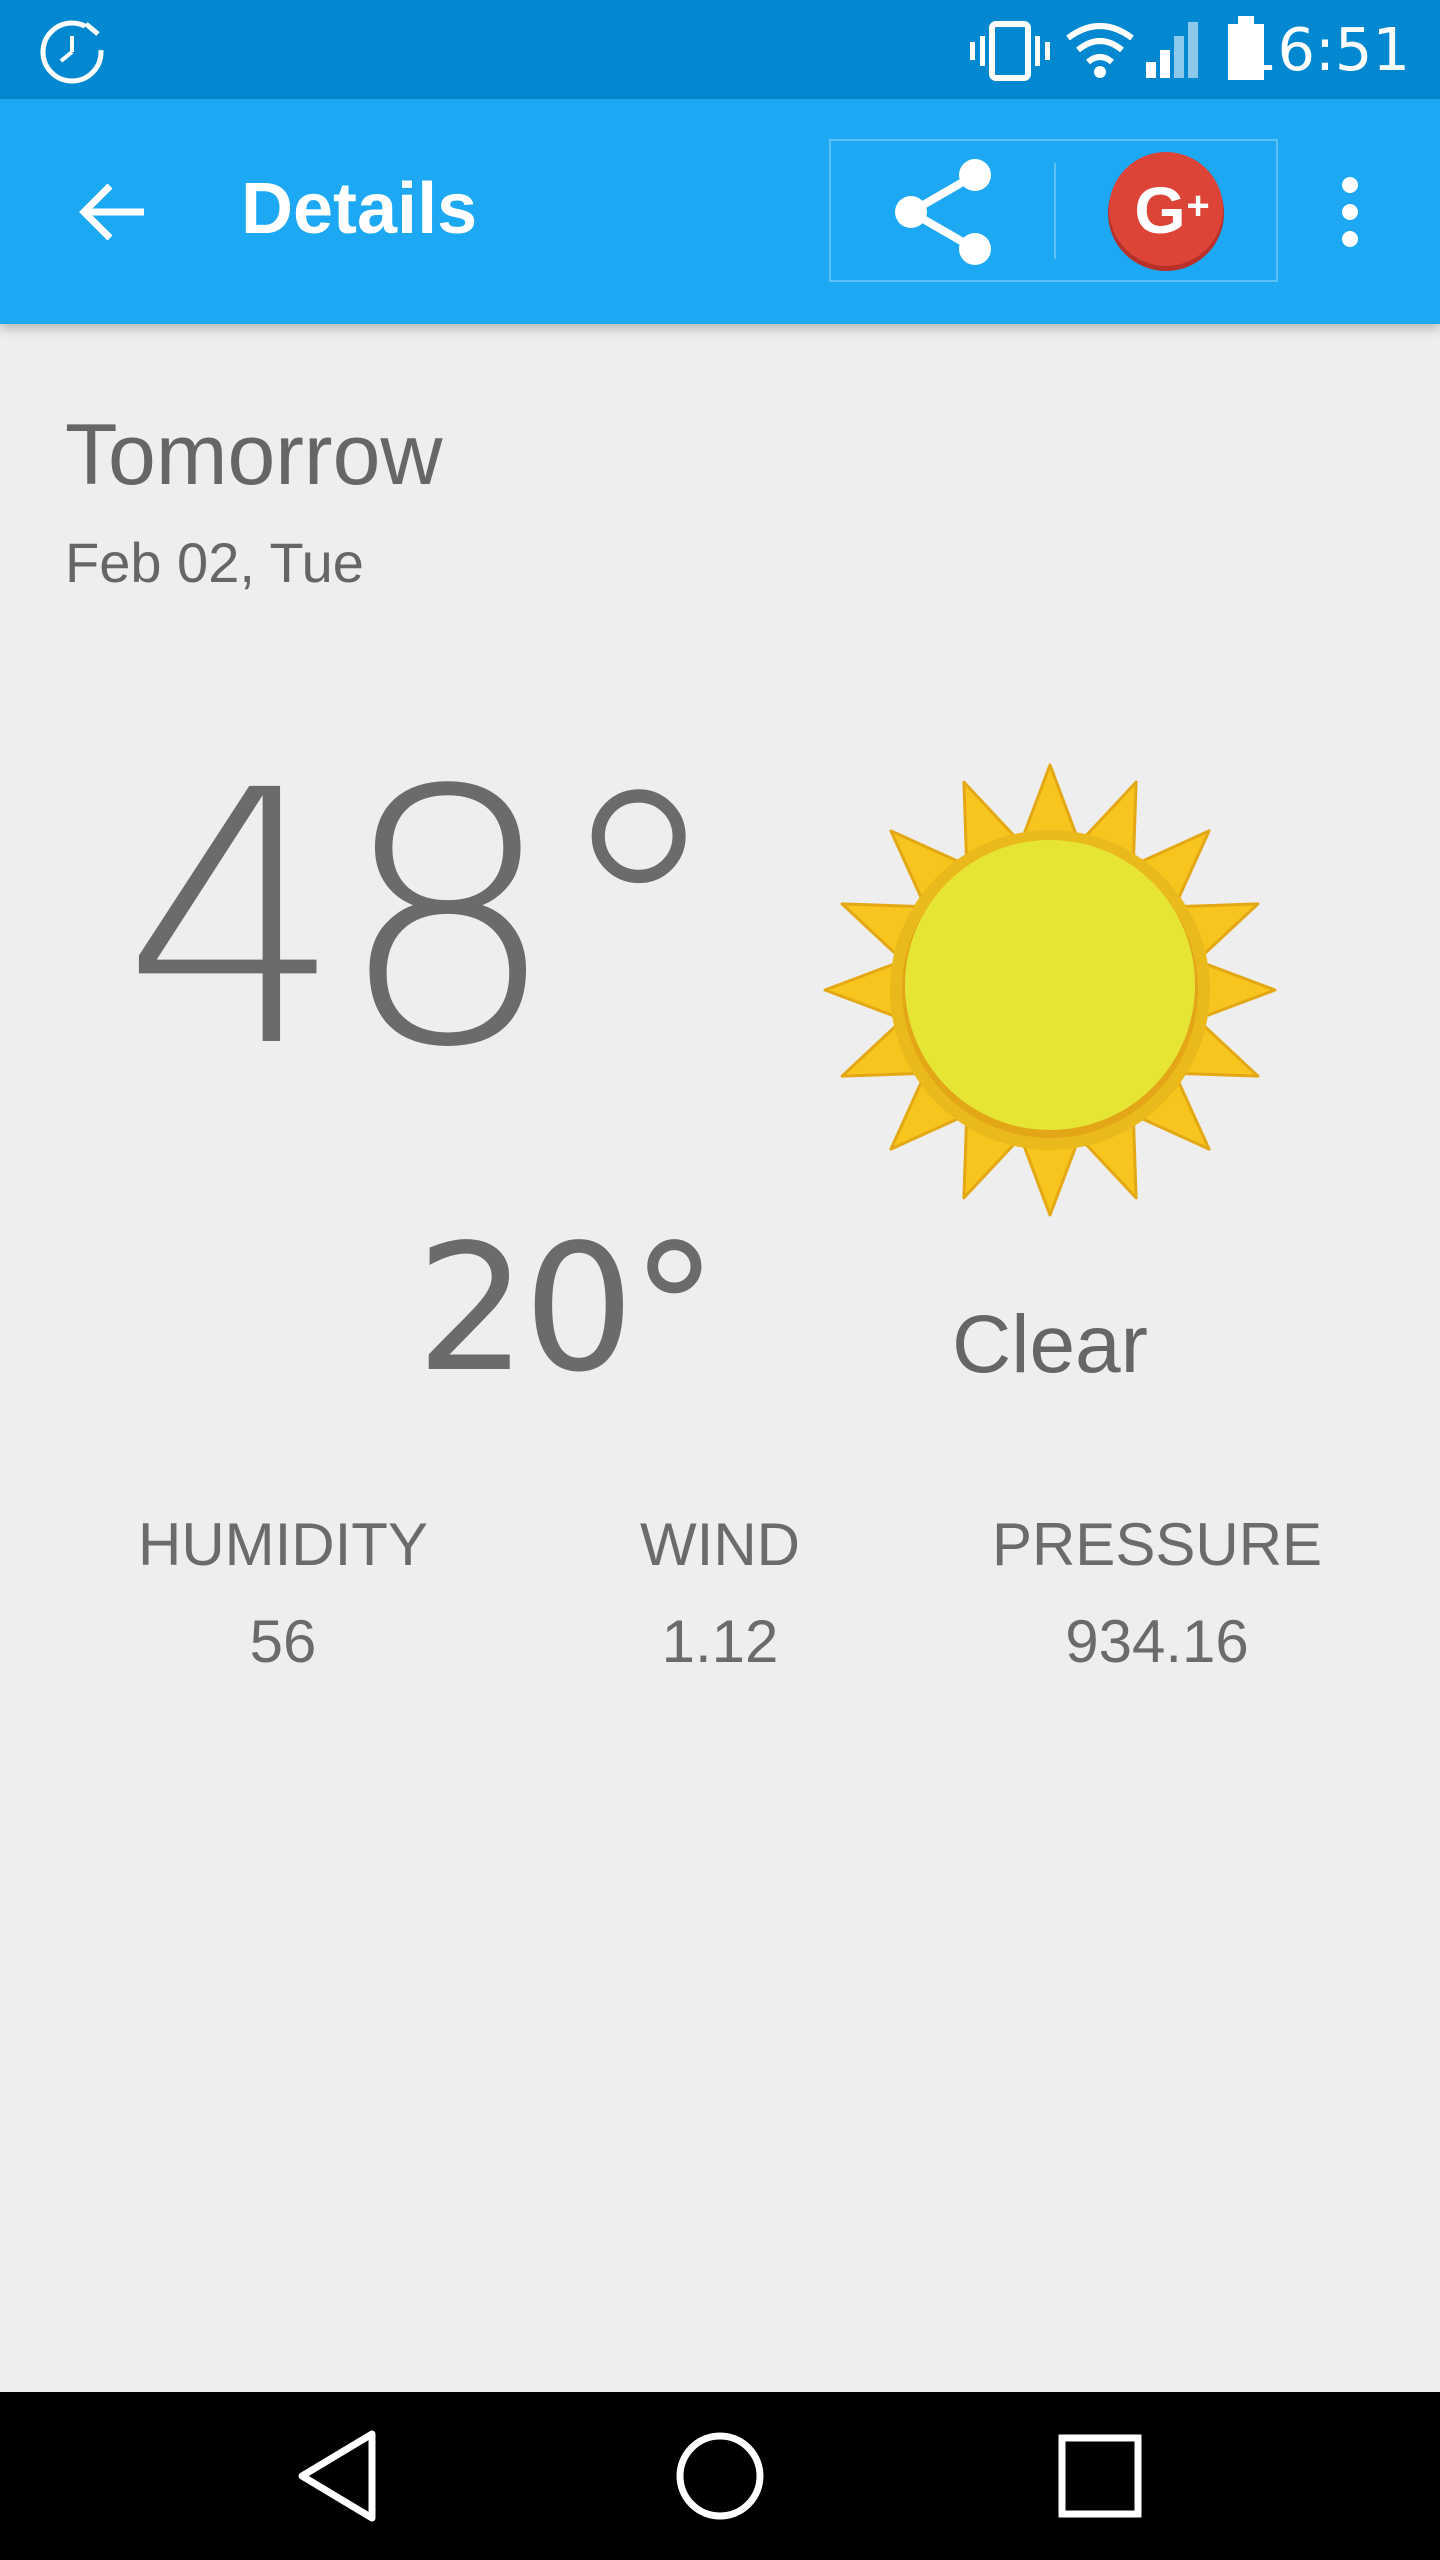 This screenshot has width=1440, height=2560. I want to click on status-time: 16:51, so click(1324, 49).